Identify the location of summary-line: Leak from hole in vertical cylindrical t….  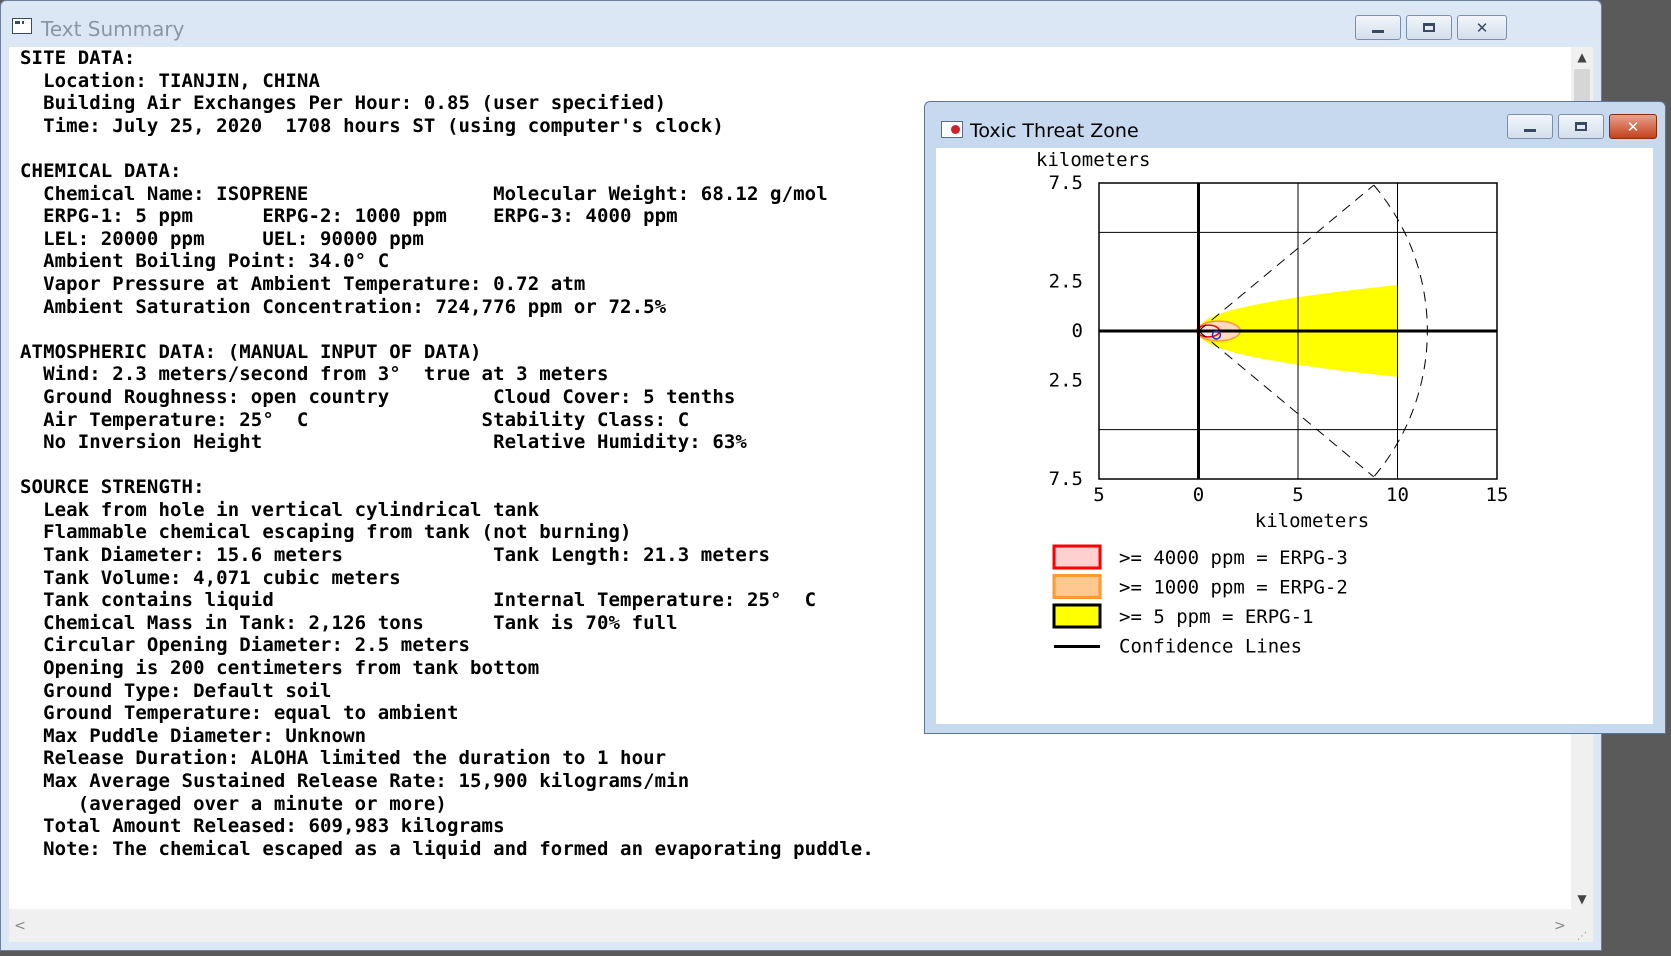
(280, 509).